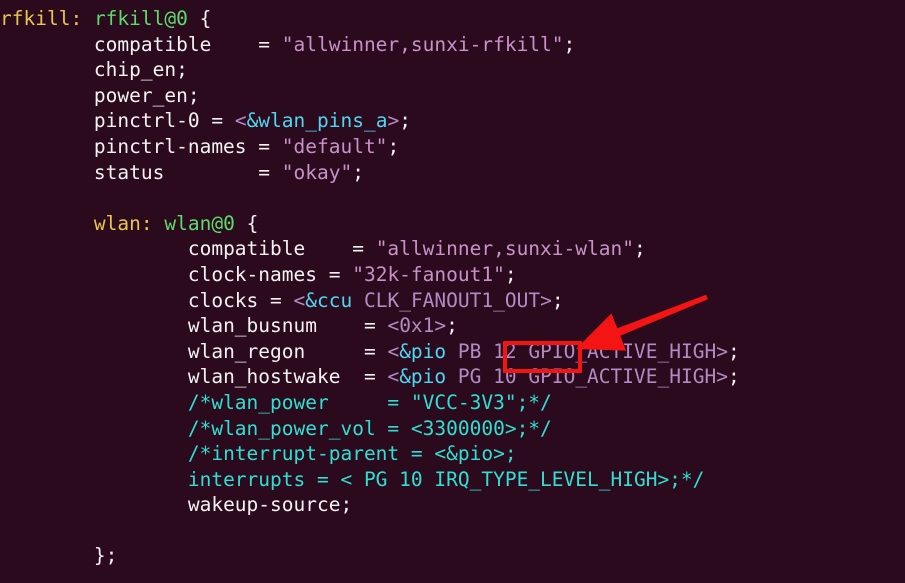  Describe the element at coordinates (452, 556) in the screenshot. I see `code-line: };` at that location.